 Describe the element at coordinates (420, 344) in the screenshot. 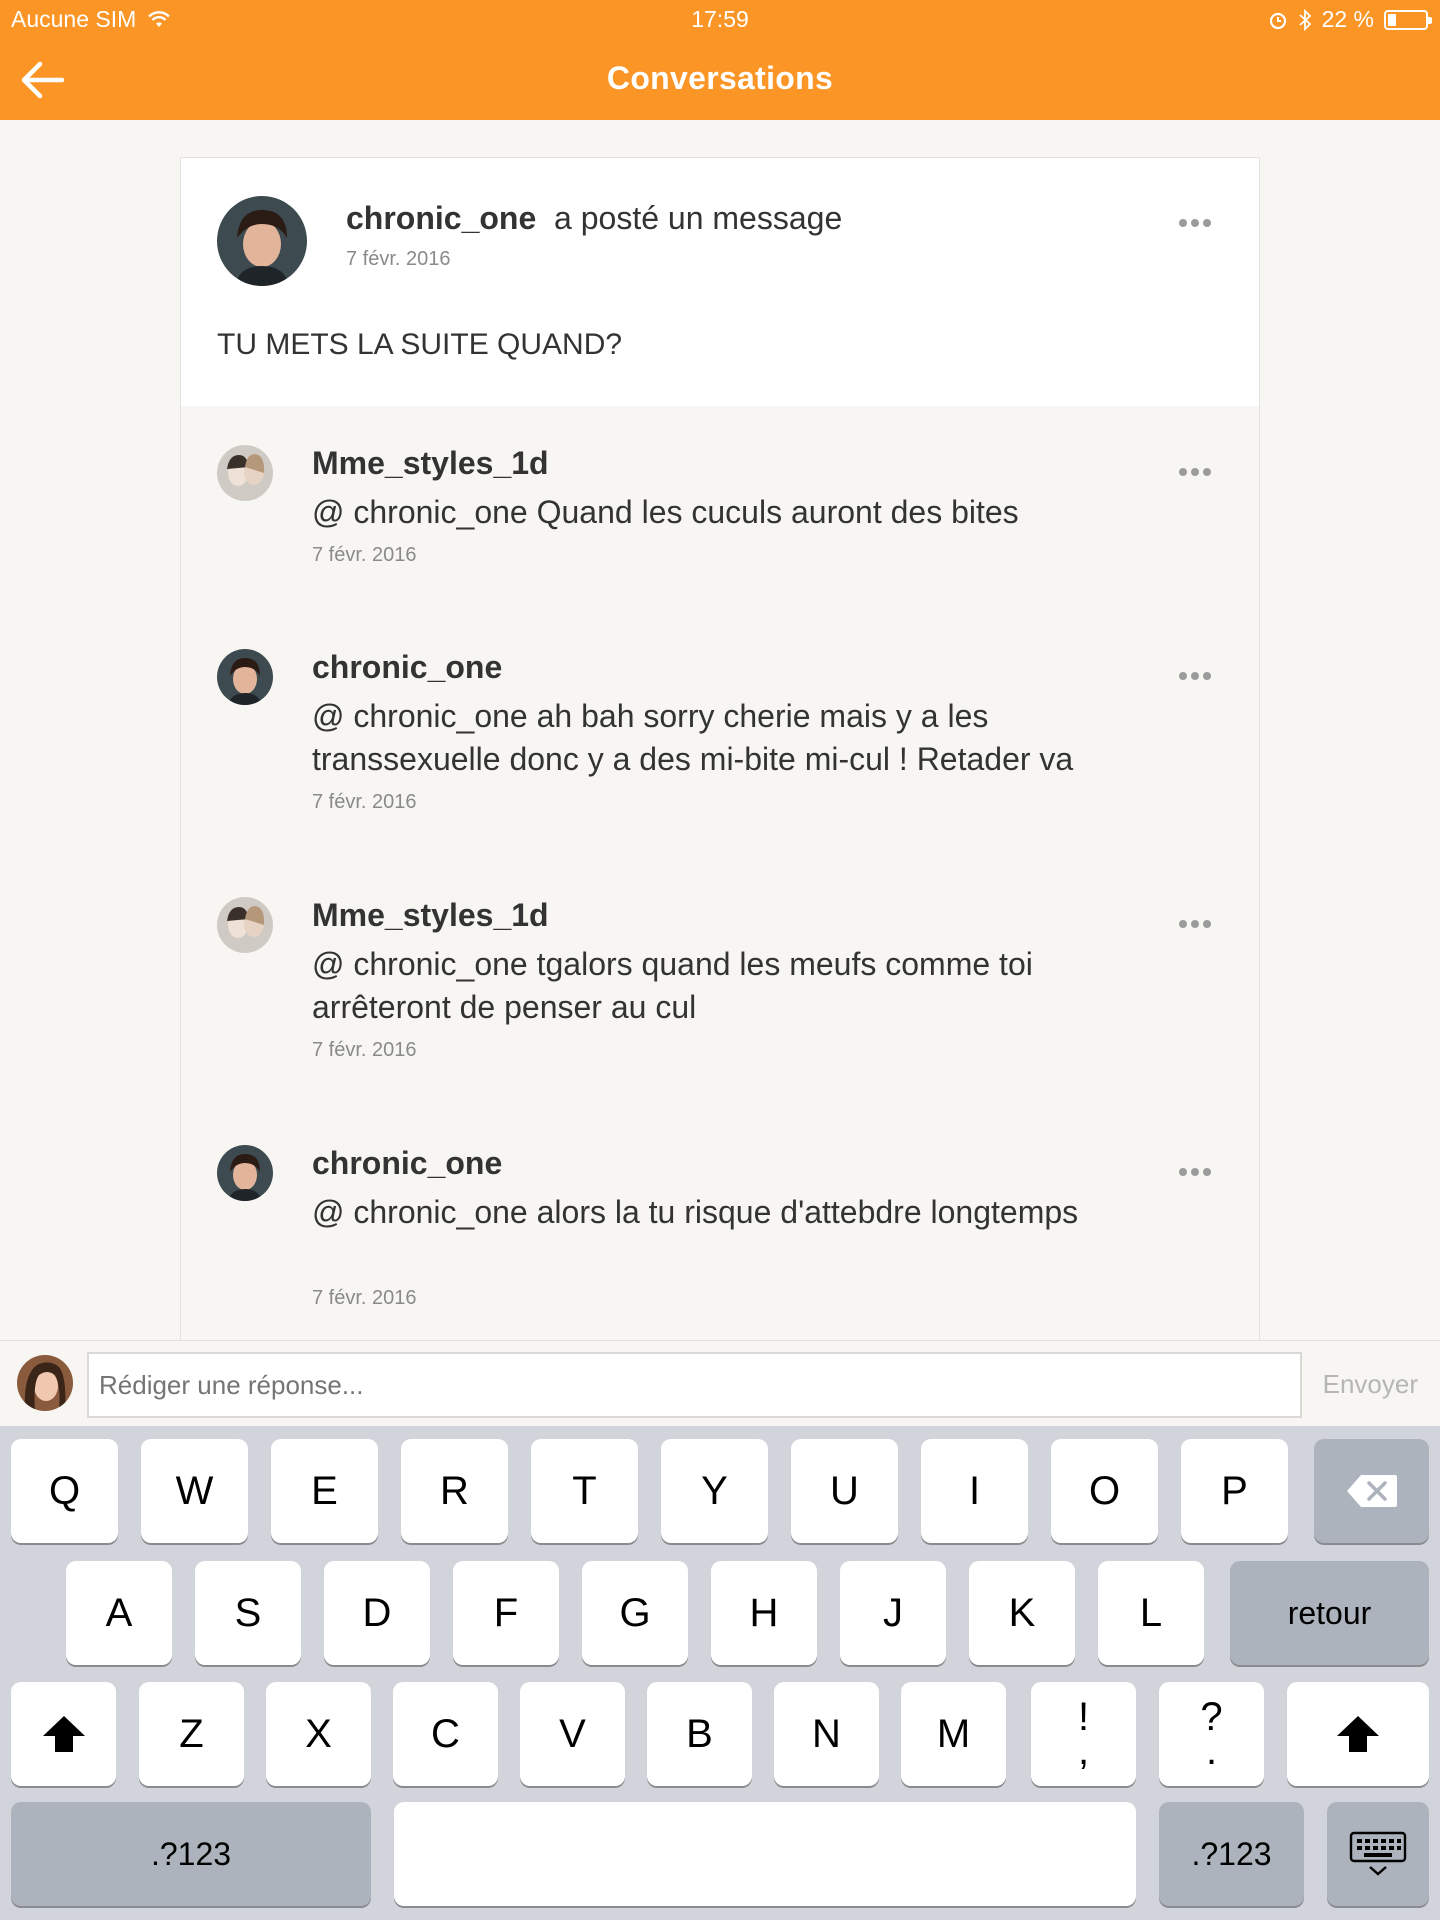

I see `post-message: TU METS LA SUITE QUAND?` at that location.